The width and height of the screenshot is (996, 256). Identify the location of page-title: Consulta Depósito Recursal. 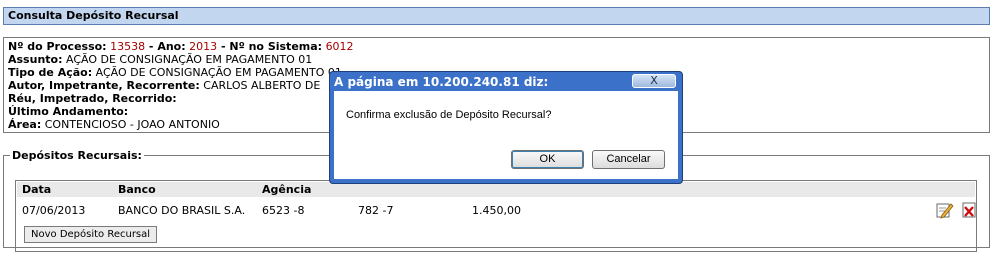
(496, 16).